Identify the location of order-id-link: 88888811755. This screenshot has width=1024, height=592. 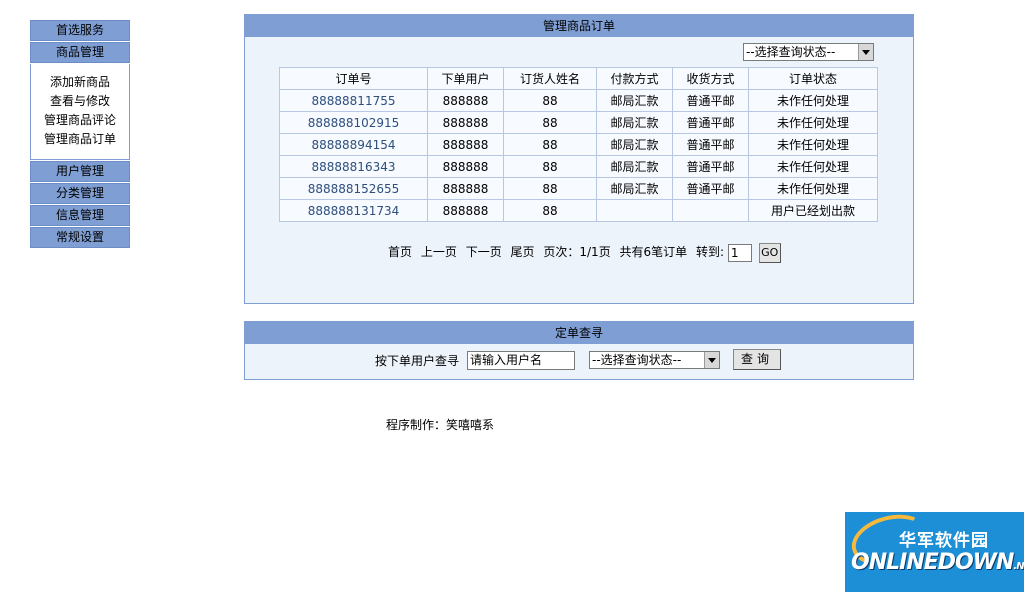
(354, 101).